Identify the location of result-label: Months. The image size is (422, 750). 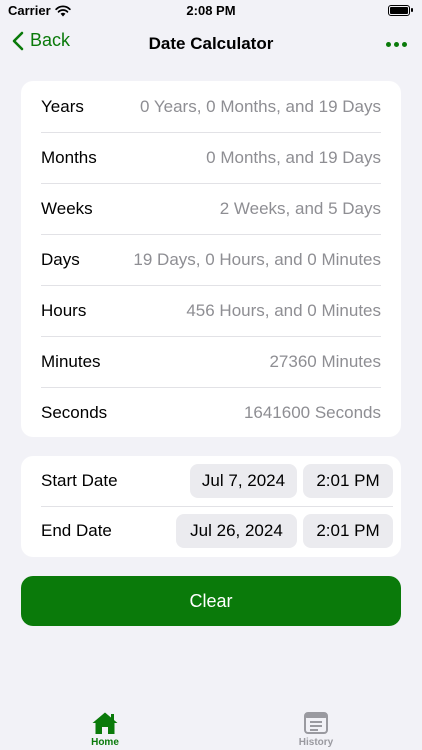
(69, 157).